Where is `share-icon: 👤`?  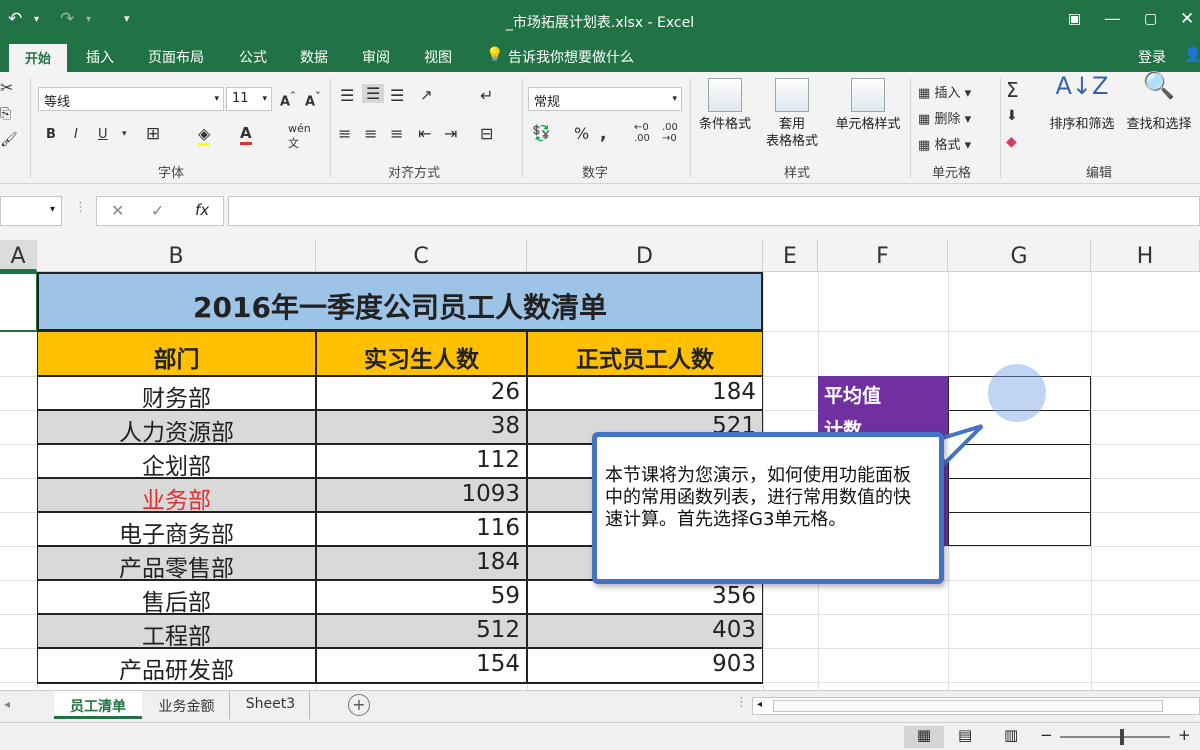 share-icon: 👤 is located at coordinates (1192, 55).